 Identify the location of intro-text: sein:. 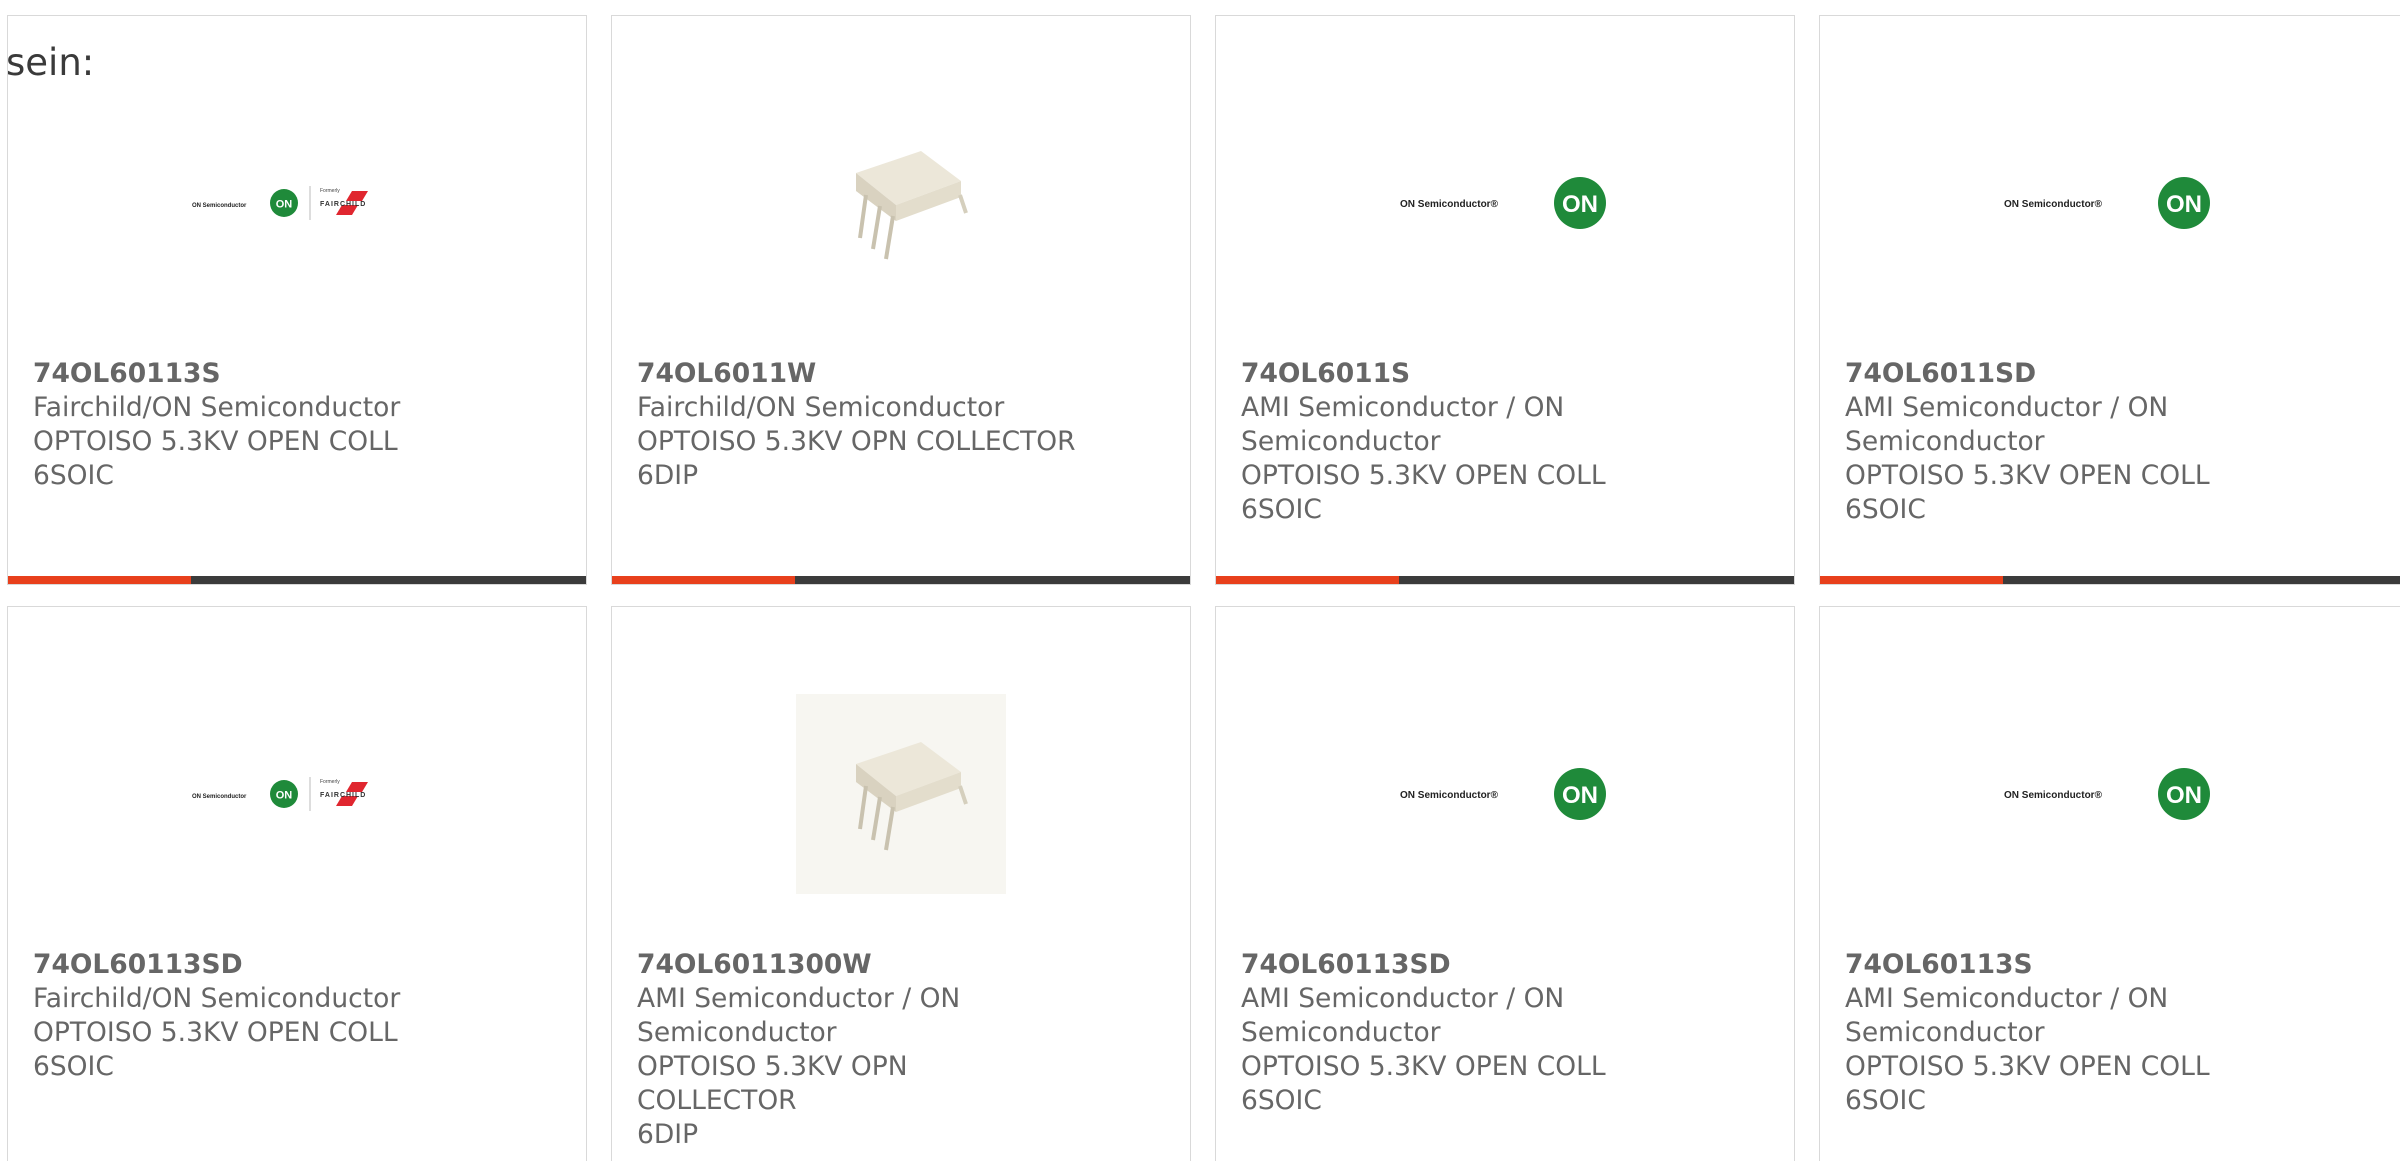
(50, 62).